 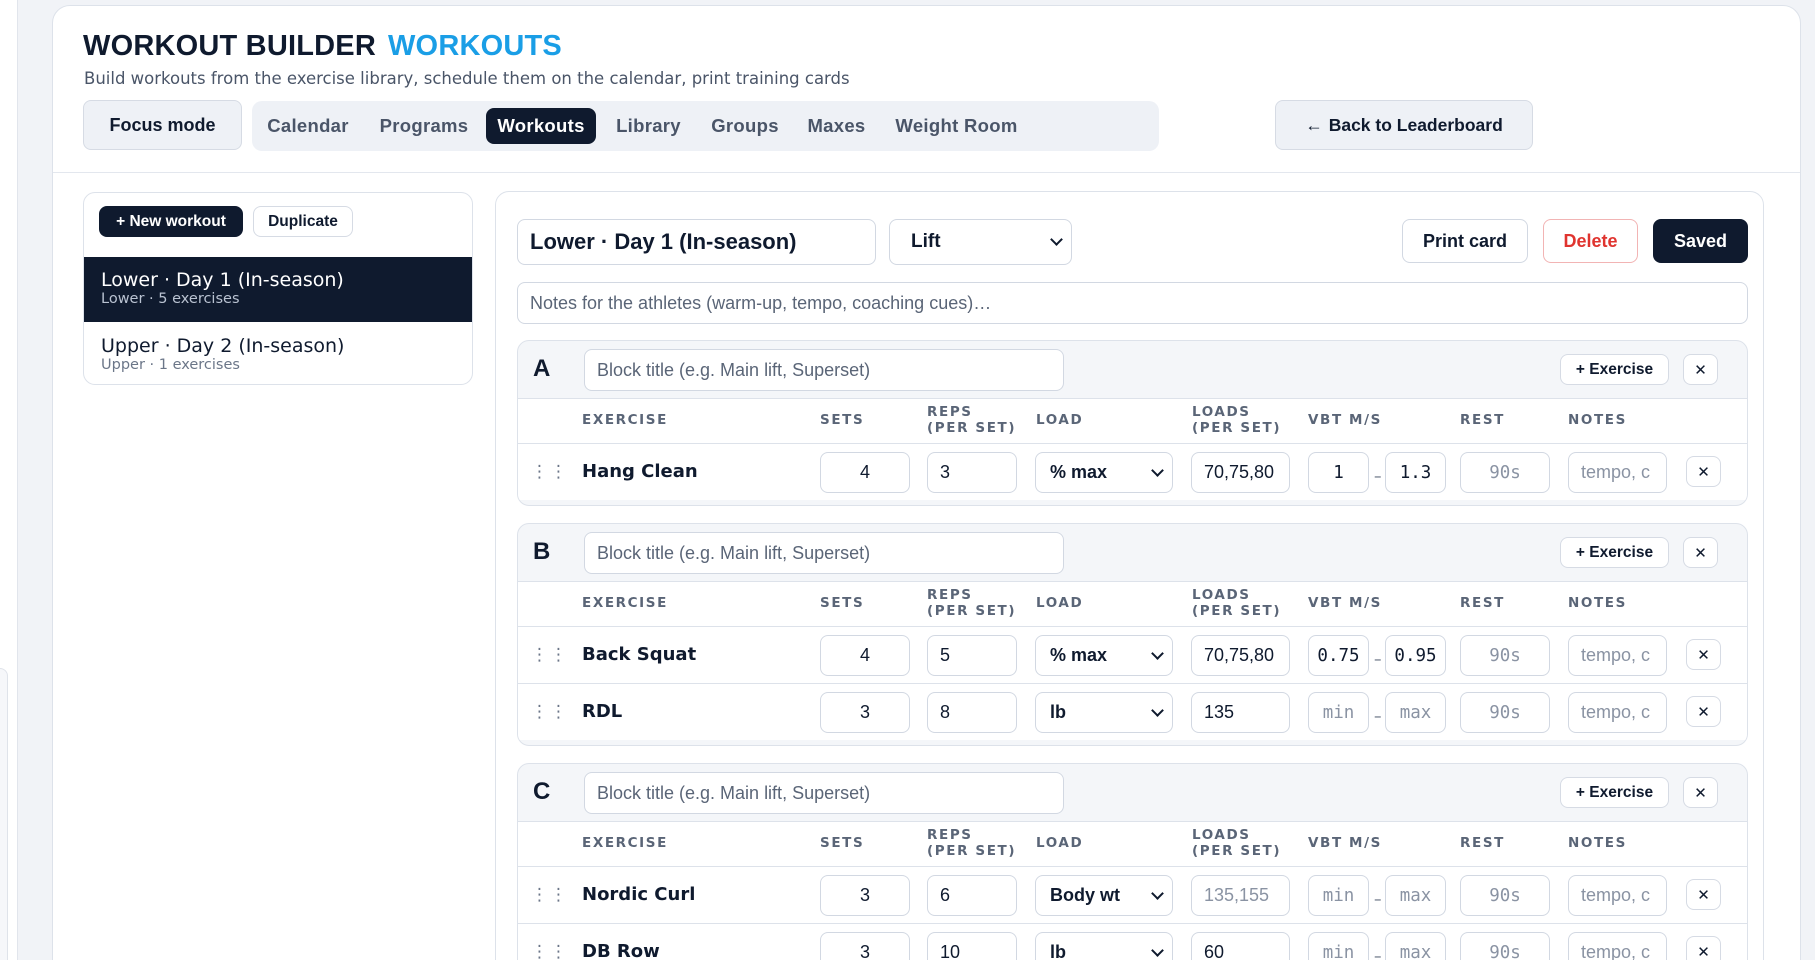 What do you see at coordinates (1590, 241) in the screenshot?
I see `delete-button: Delete` at bounding box center [1590, 241].